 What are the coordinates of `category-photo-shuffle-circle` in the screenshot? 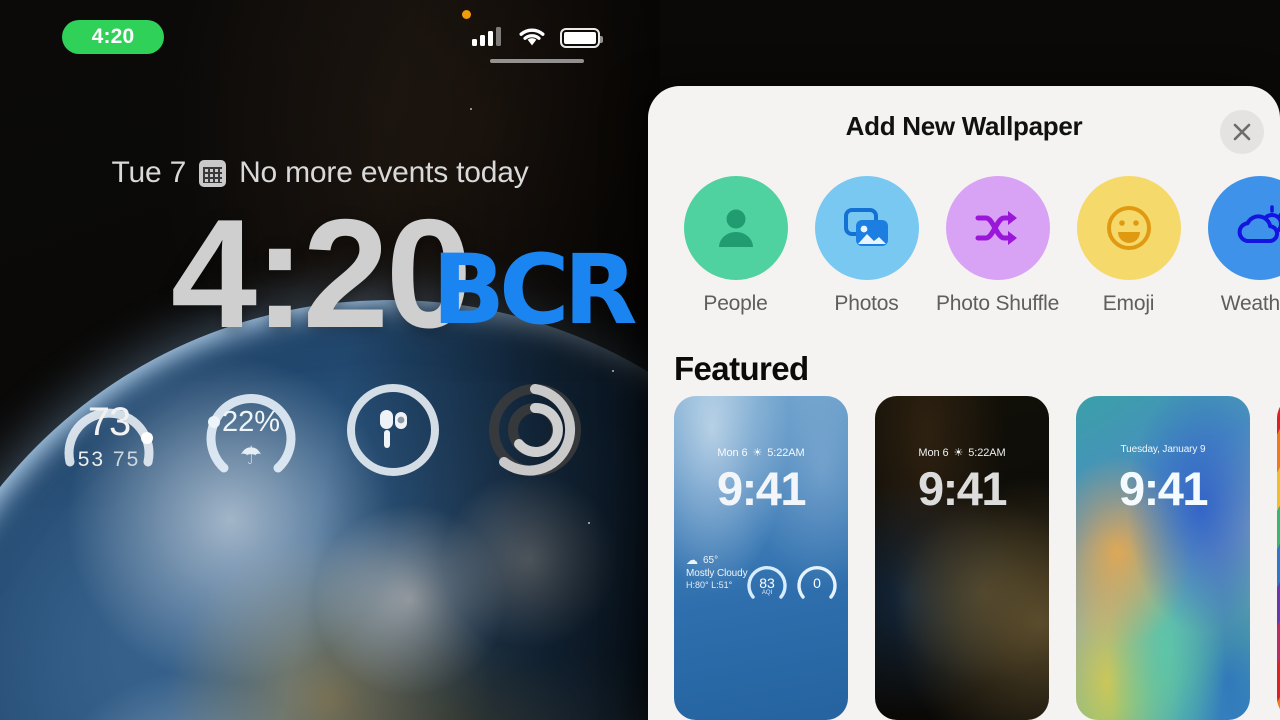 It's located at (997, 228).